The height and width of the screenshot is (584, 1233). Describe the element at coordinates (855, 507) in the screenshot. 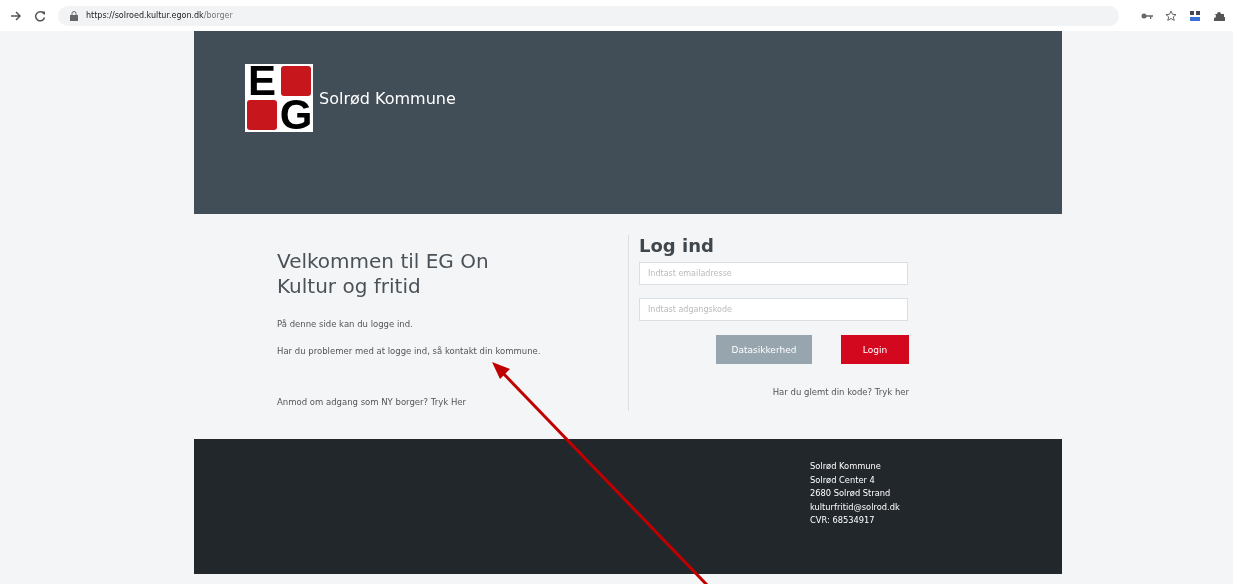

I see `footer-text: kulturfritid@solrod.dk` at that location.